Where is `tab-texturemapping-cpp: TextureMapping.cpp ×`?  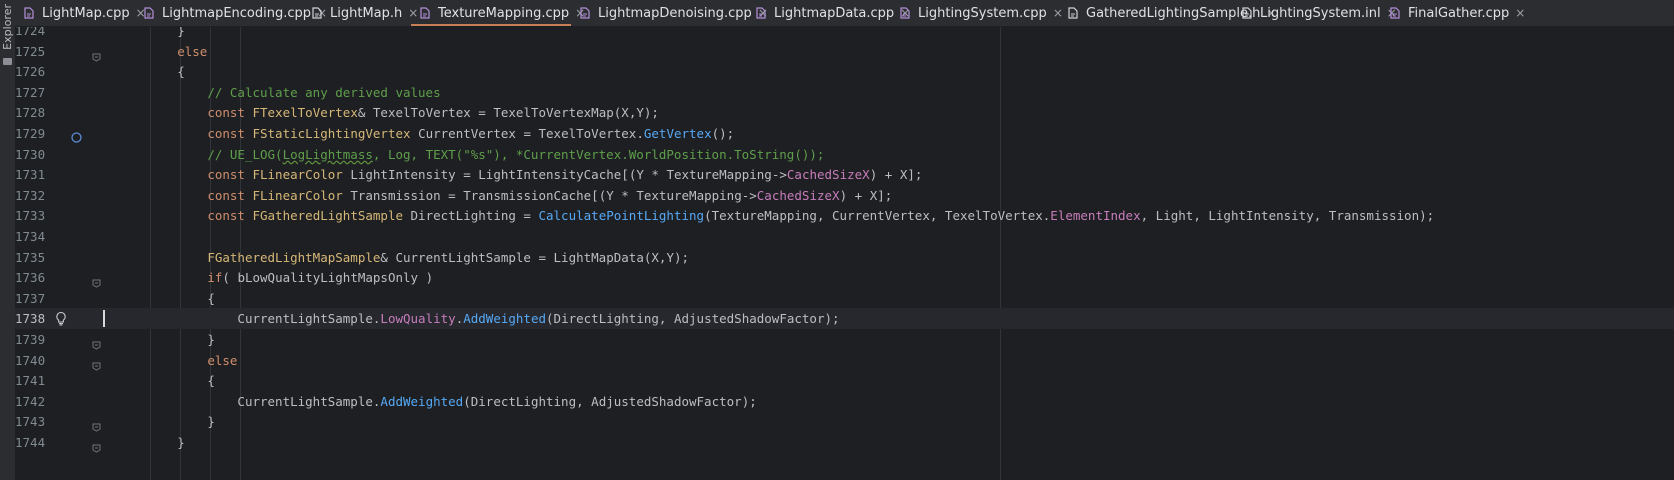
tab-texturemapping-cpp: TextureMapping.cpp × is located at coordinates (498, 13).